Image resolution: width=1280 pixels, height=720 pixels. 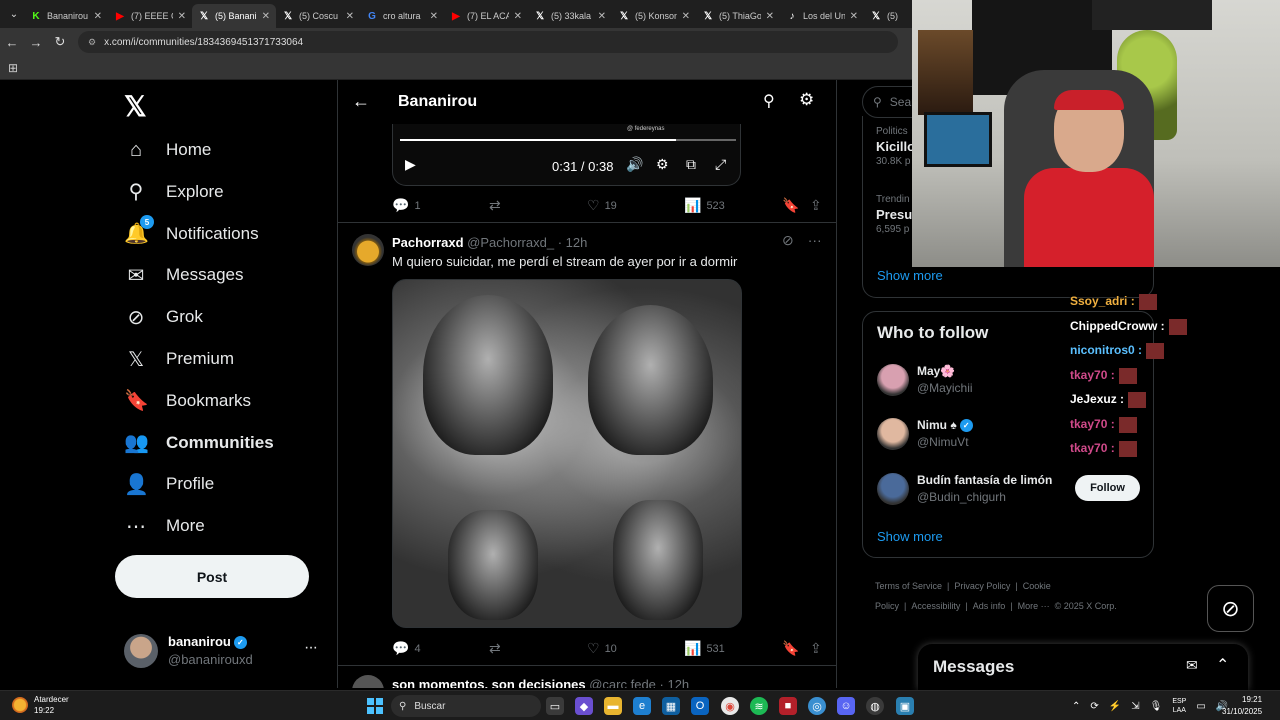 What do you see at coordinates (318, 16) in the screenshot?
I see `browser-tab: 𝕏 (5) Coscu ✕` at bounding box center [318, 16].